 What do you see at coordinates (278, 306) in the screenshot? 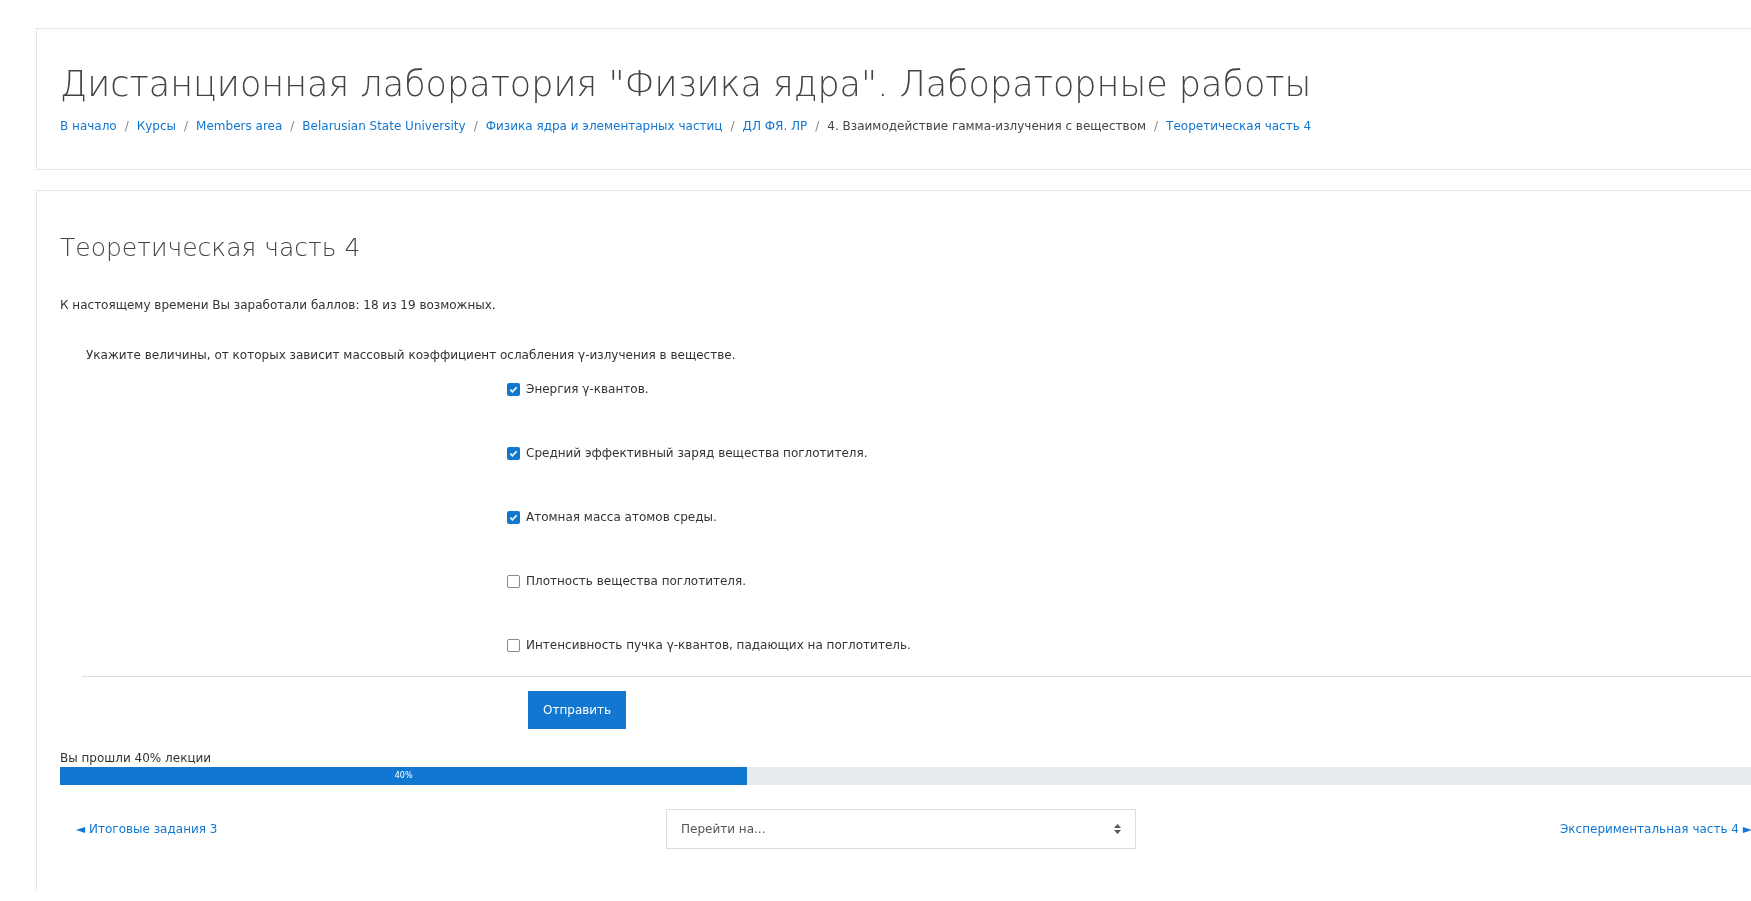
I see `score-text: К настоящему времени Вы заработали баллов: 18 из 19 возможных.` at bounding box center [278, 306].